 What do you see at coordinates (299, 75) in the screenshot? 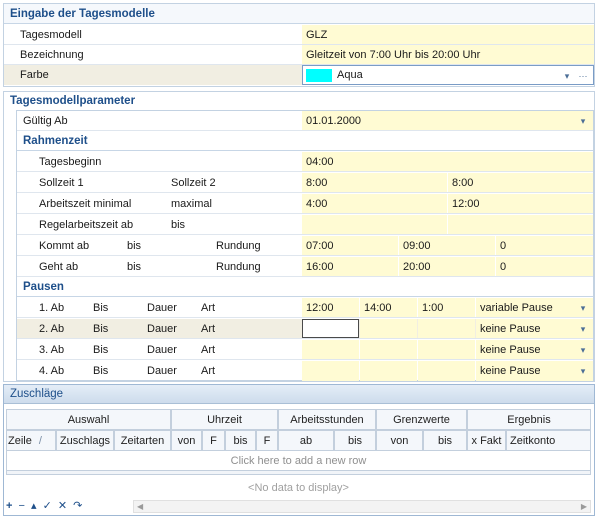
I see `farbe-row: Farbe Aqua ▾ ···` at bounding box center [299, 75].